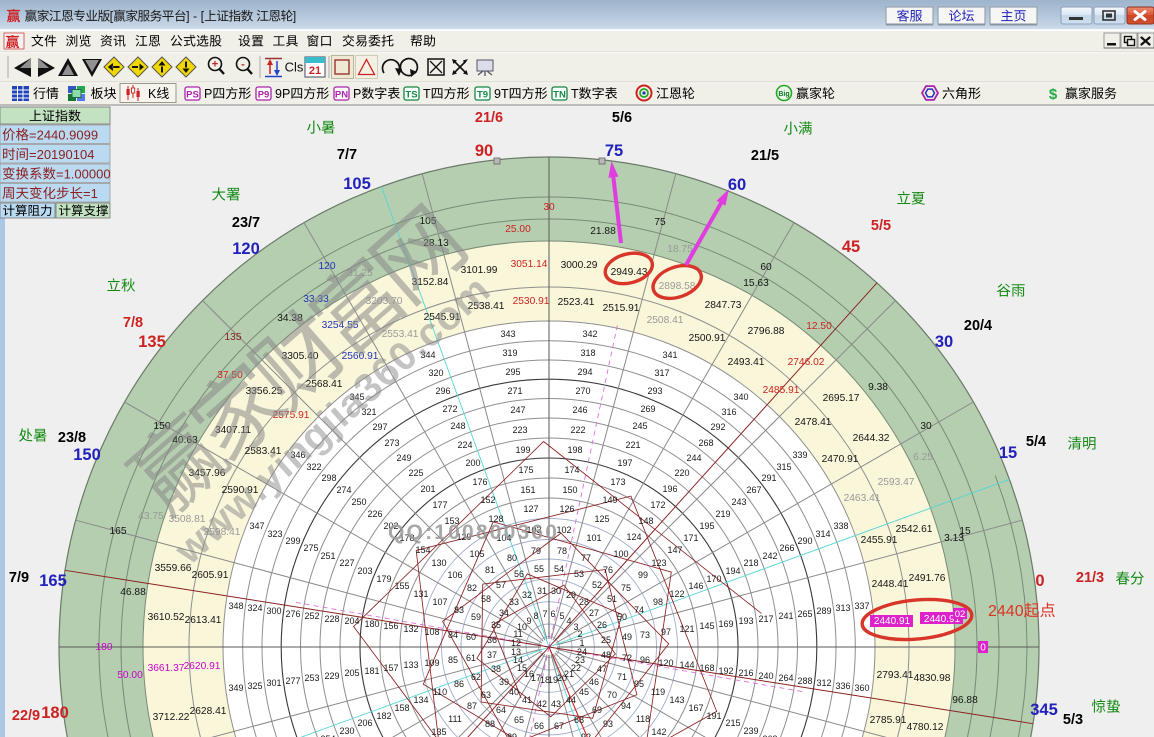 The height and width of the screenshot is (737, 1154). I want to click on svg-text: 2613.41, so click(203, 620).